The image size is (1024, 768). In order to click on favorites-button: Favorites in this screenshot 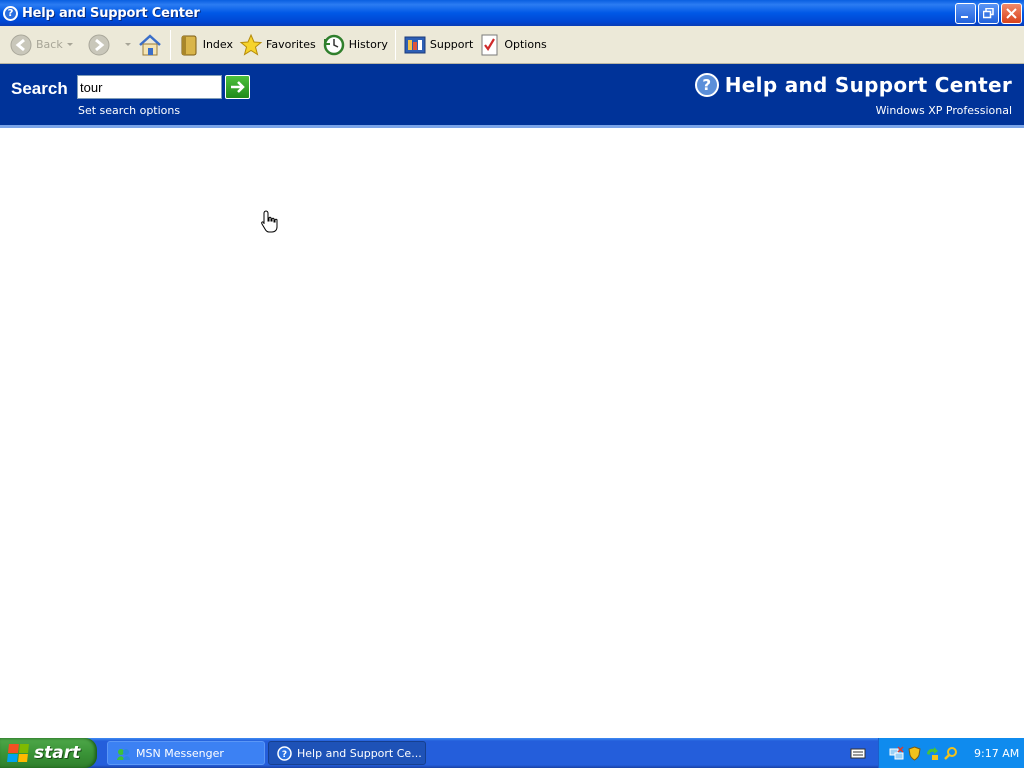, I will do `click(277, 45)`.